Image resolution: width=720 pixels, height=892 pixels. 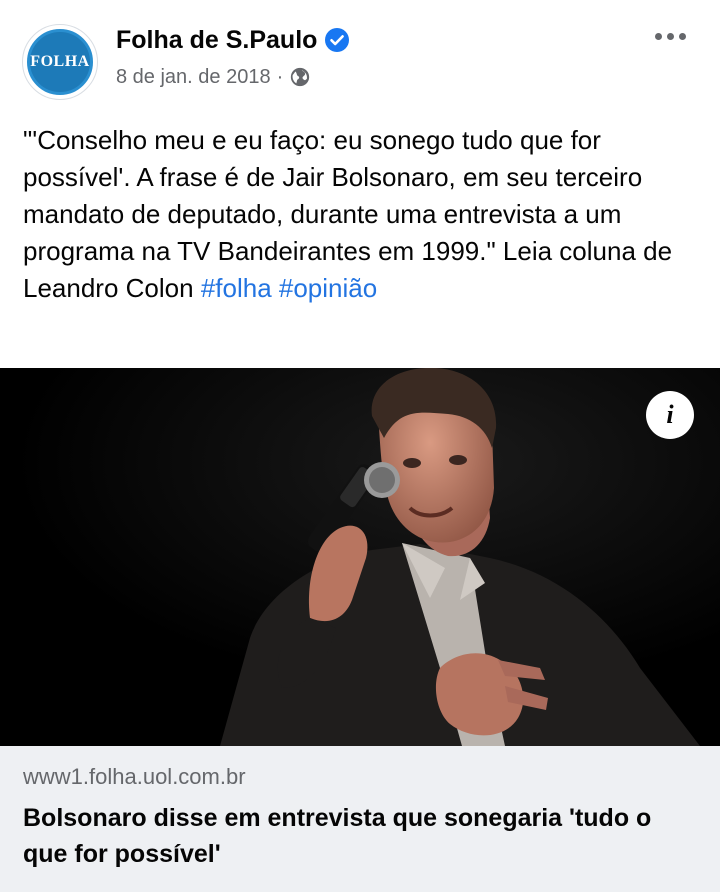 I want to click on info-icon-glyph: i, so click(x=670, y=414).